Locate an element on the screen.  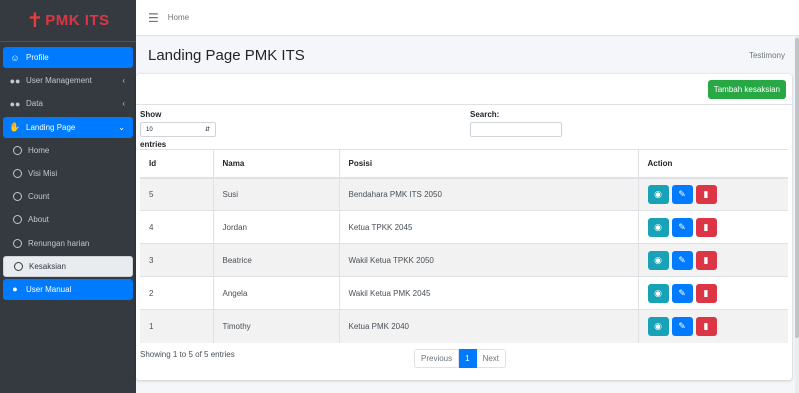
table-header-row: Id Nama Posisi Action is located at coordinates (464, 164).